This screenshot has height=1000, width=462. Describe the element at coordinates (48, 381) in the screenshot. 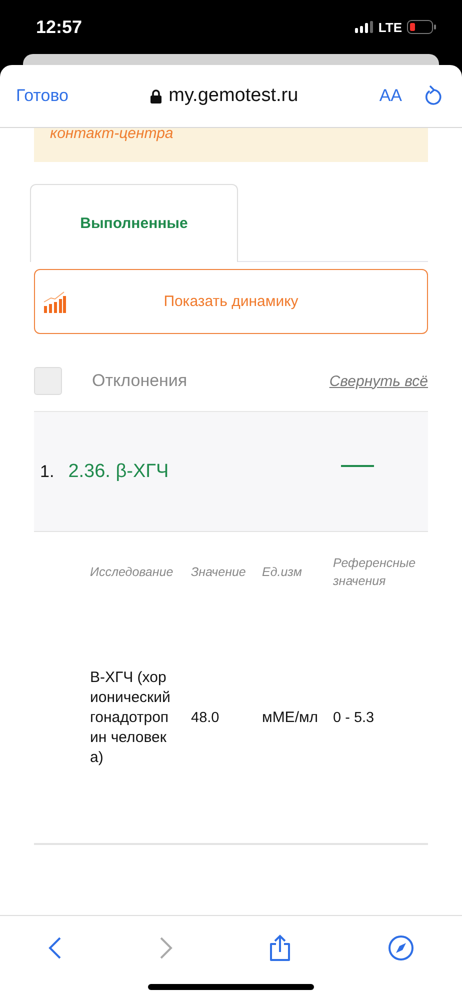

I see `checkbox` at that location.